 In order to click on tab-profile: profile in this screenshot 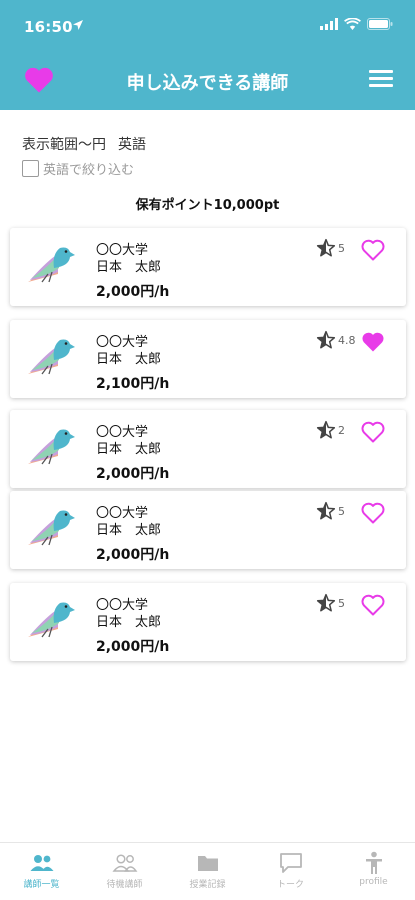, I will do `click(373, 869)`.